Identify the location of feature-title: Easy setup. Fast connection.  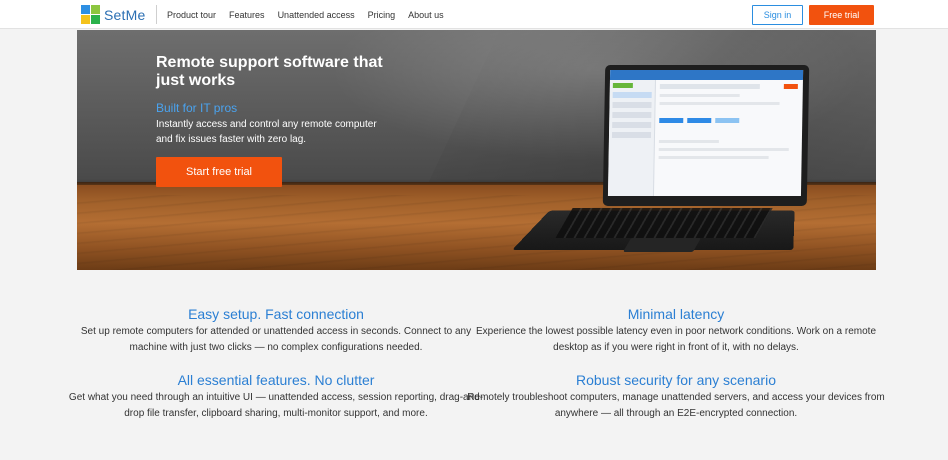
(276, 314).